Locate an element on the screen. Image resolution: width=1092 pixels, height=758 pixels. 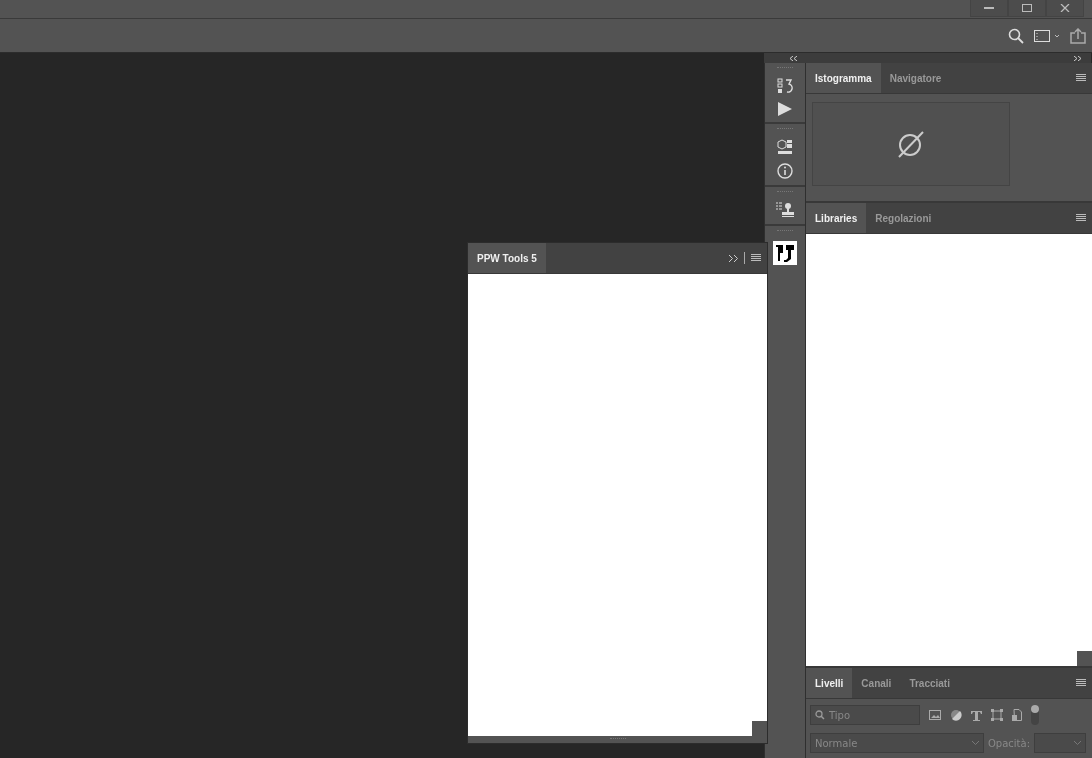
close-icon is located at coordinates (1065, 8).